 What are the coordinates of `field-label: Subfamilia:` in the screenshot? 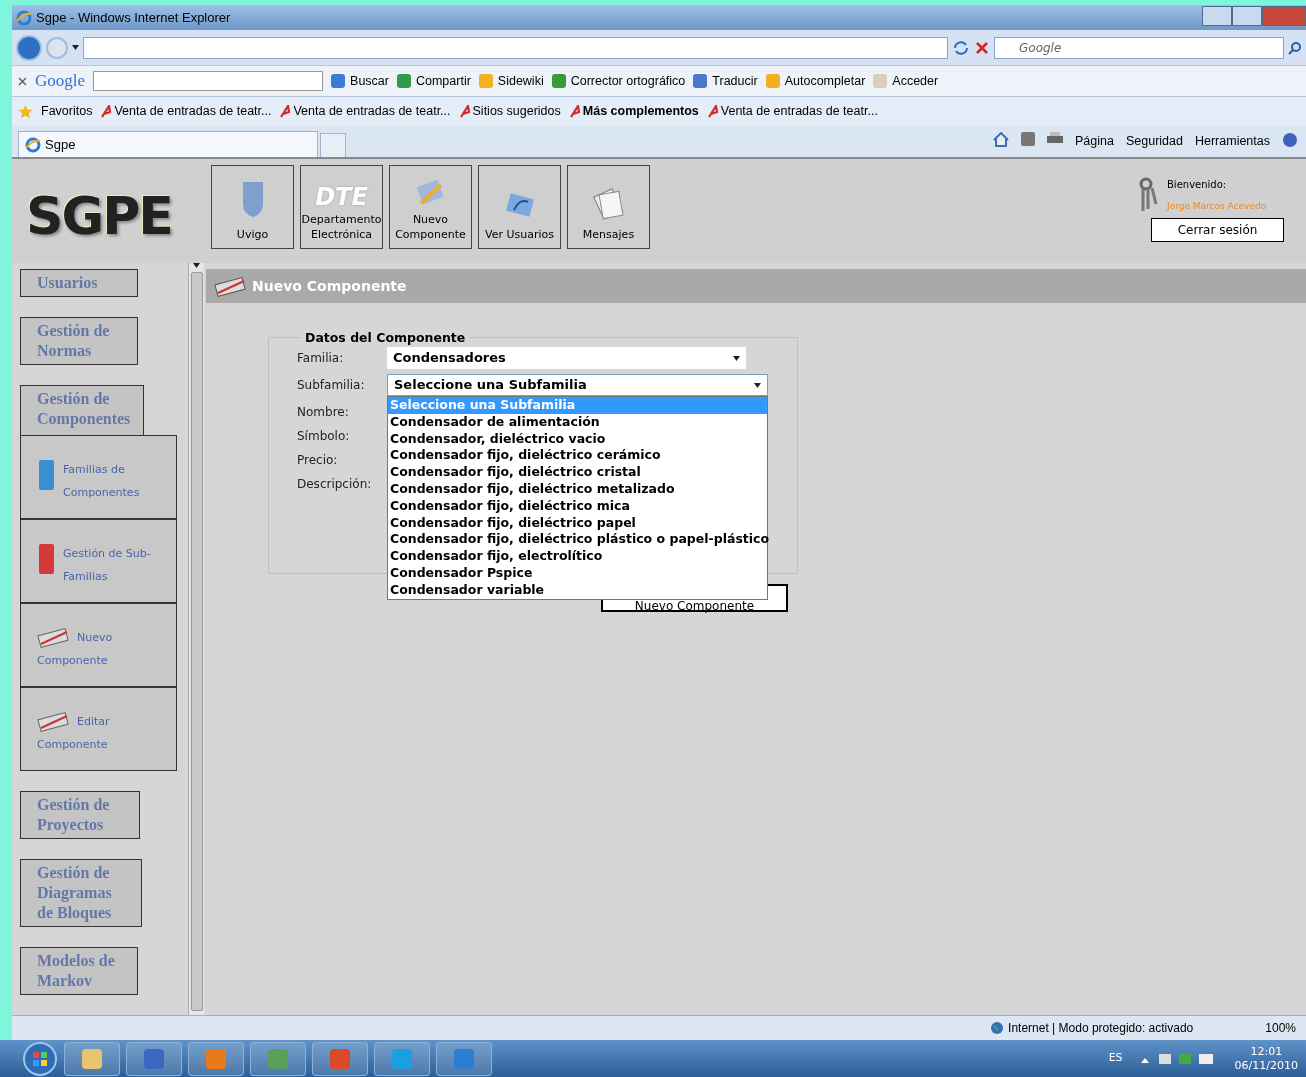 It's located at (331, 385).